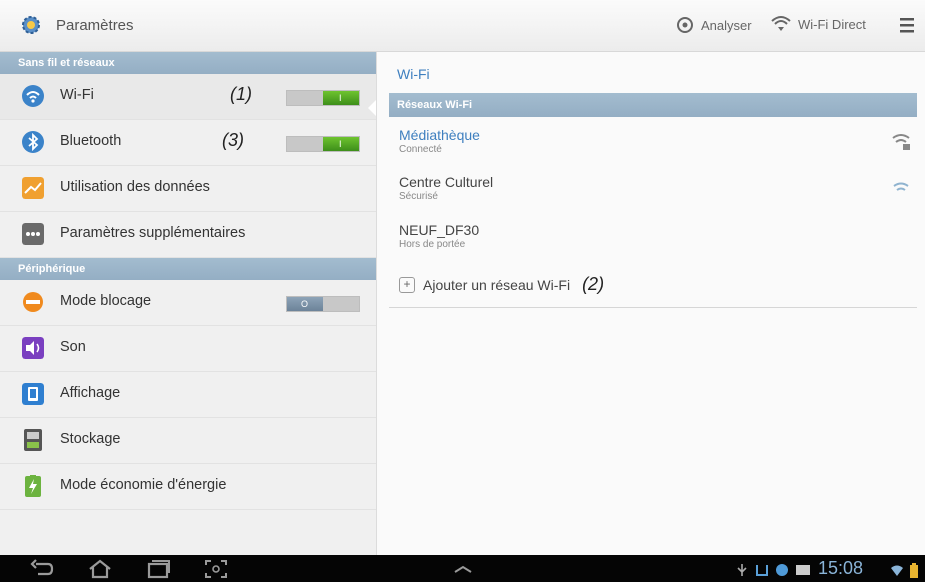 The width and height of the screenshot is (925, 582). I want to click on list-item-data-usage: Utilisation des données, so click(188, 189).